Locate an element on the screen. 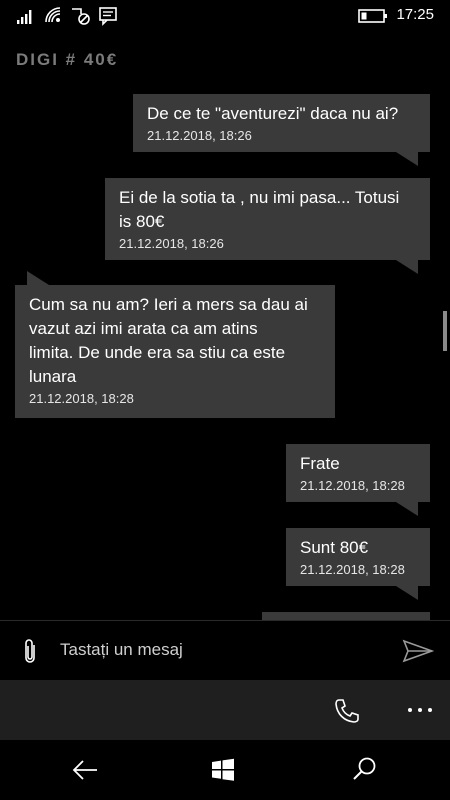 The width and height of the screenshot is (450, 800). signal-icon is located at coordinates (24, 17).